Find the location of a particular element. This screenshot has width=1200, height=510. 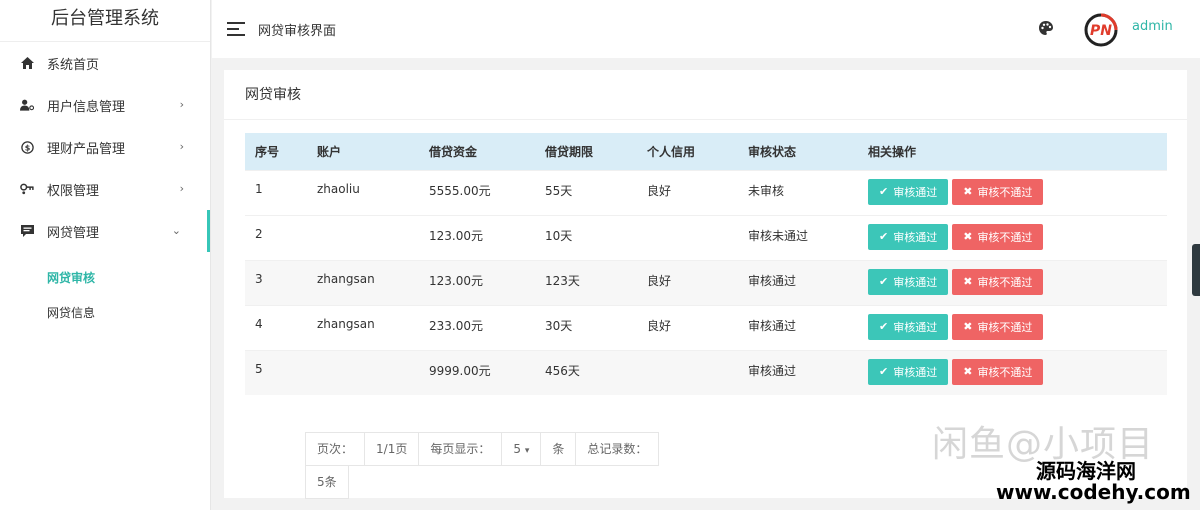

svg-text: PN is located at coordinates (1101, 31).